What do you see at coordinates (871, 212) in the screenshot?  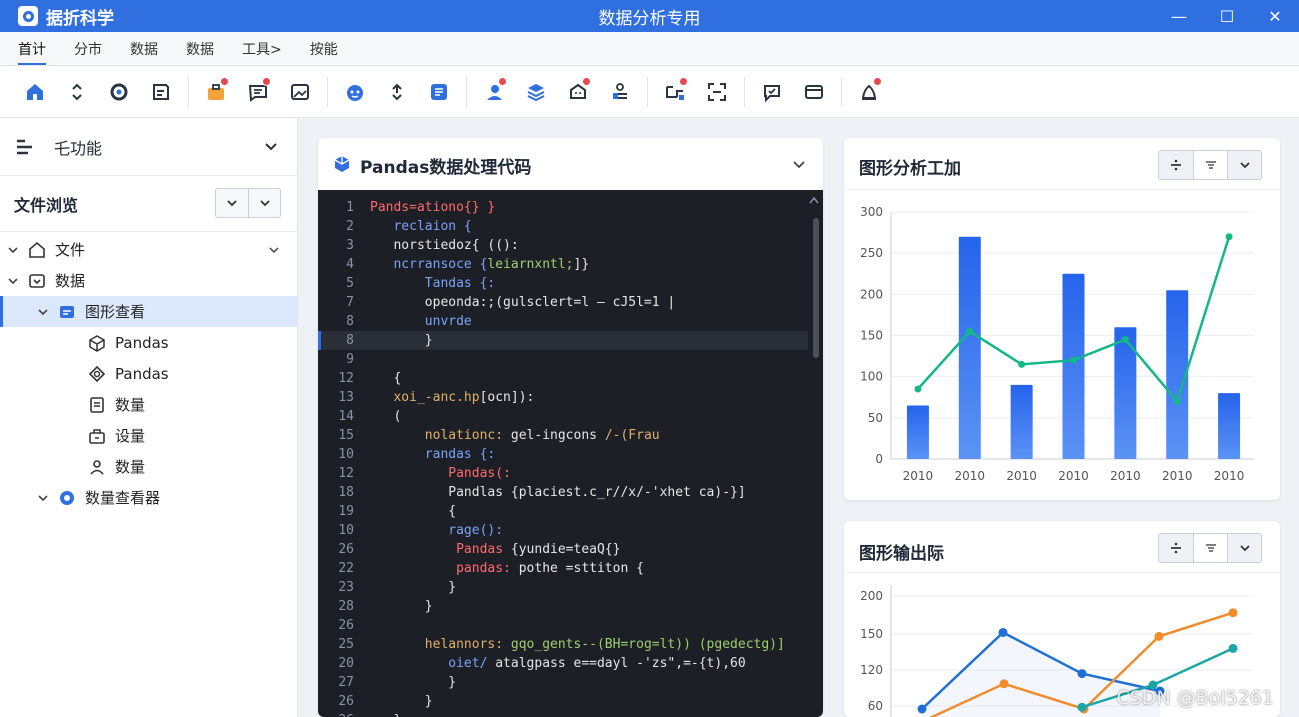 I see `y-tick-label: 300` at bounding box center [871, 212].